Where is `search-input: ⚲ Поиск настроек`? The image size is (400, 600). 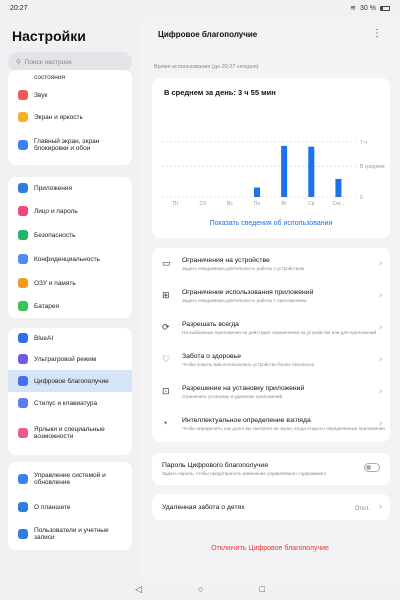 search-input: ⚲ Поиск настроек is located at coordinates (70, 62).